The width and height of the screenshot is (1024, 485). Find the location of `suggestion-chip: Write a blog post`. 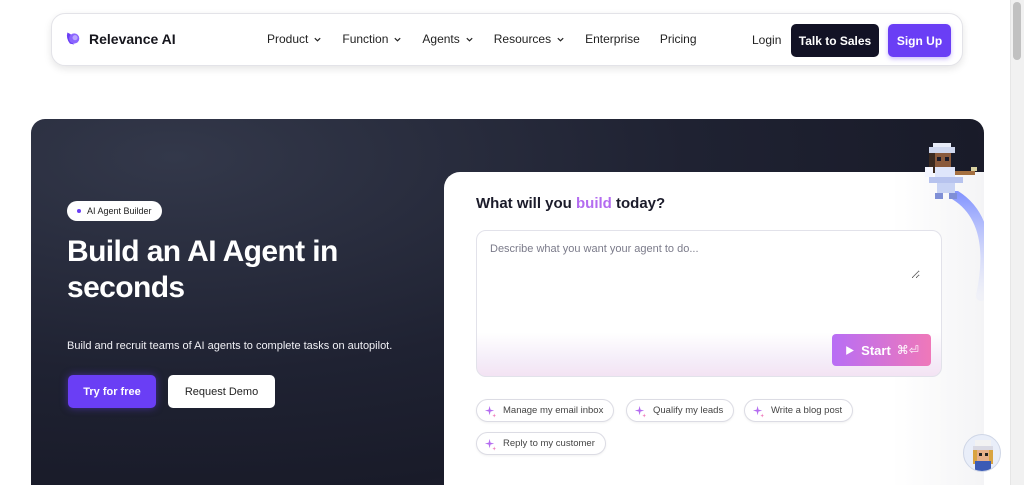

suggestion-chip: Write a blog post is located at coordinates (799, 410).